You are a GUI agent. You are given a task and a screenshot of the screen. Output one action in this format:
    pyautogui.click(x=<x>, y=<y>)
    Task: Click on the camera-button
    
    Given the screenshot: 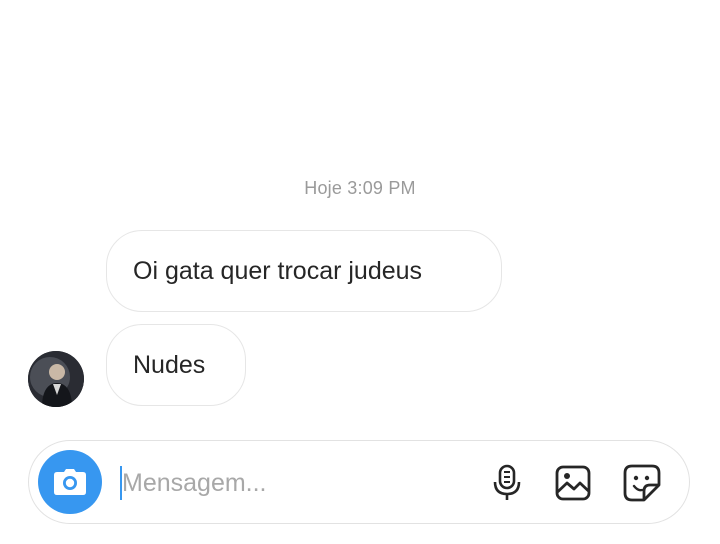 What is the action you would take?
    pyautogui.click(x=70, y=482)
    